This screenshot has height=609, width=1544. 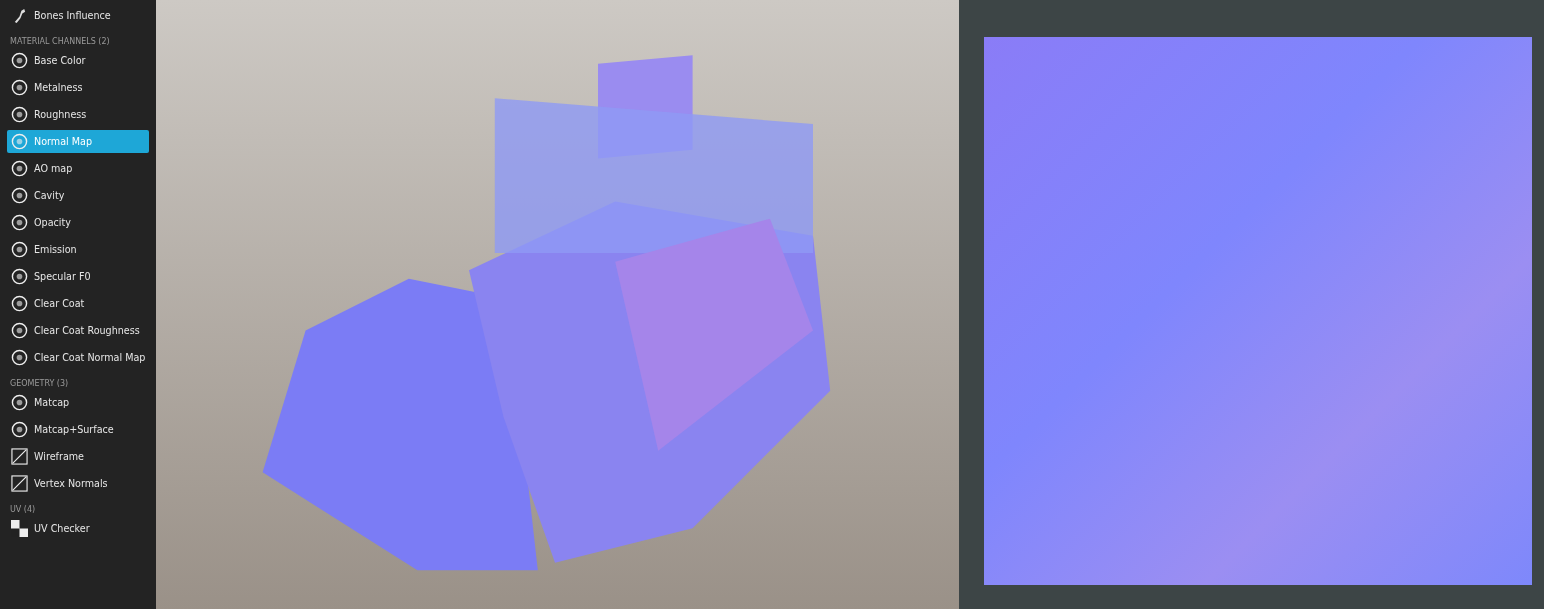 I want to click on sidebar-item: Cavity, so click(x=78, y=195).